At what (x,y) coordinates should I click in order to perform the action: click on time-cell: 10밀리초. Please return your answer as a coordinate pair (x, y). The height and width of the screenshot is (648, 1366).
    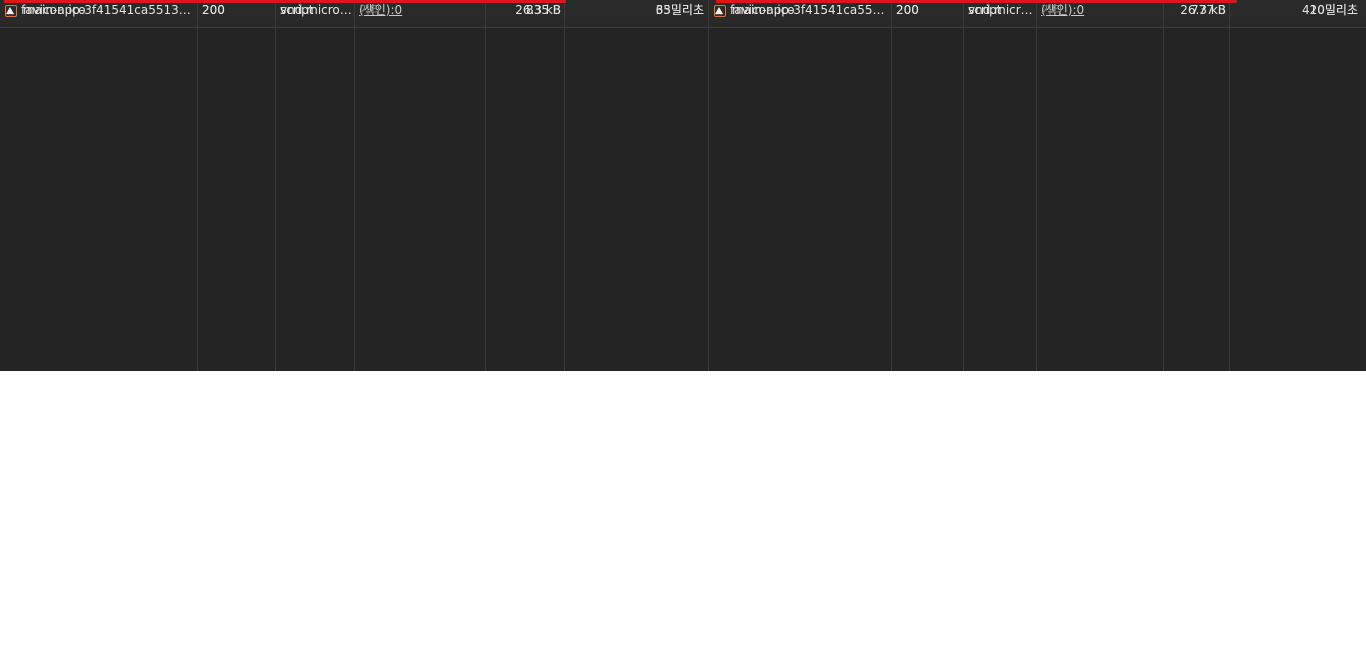
    Looking at the image, I should click on (1333, 10).